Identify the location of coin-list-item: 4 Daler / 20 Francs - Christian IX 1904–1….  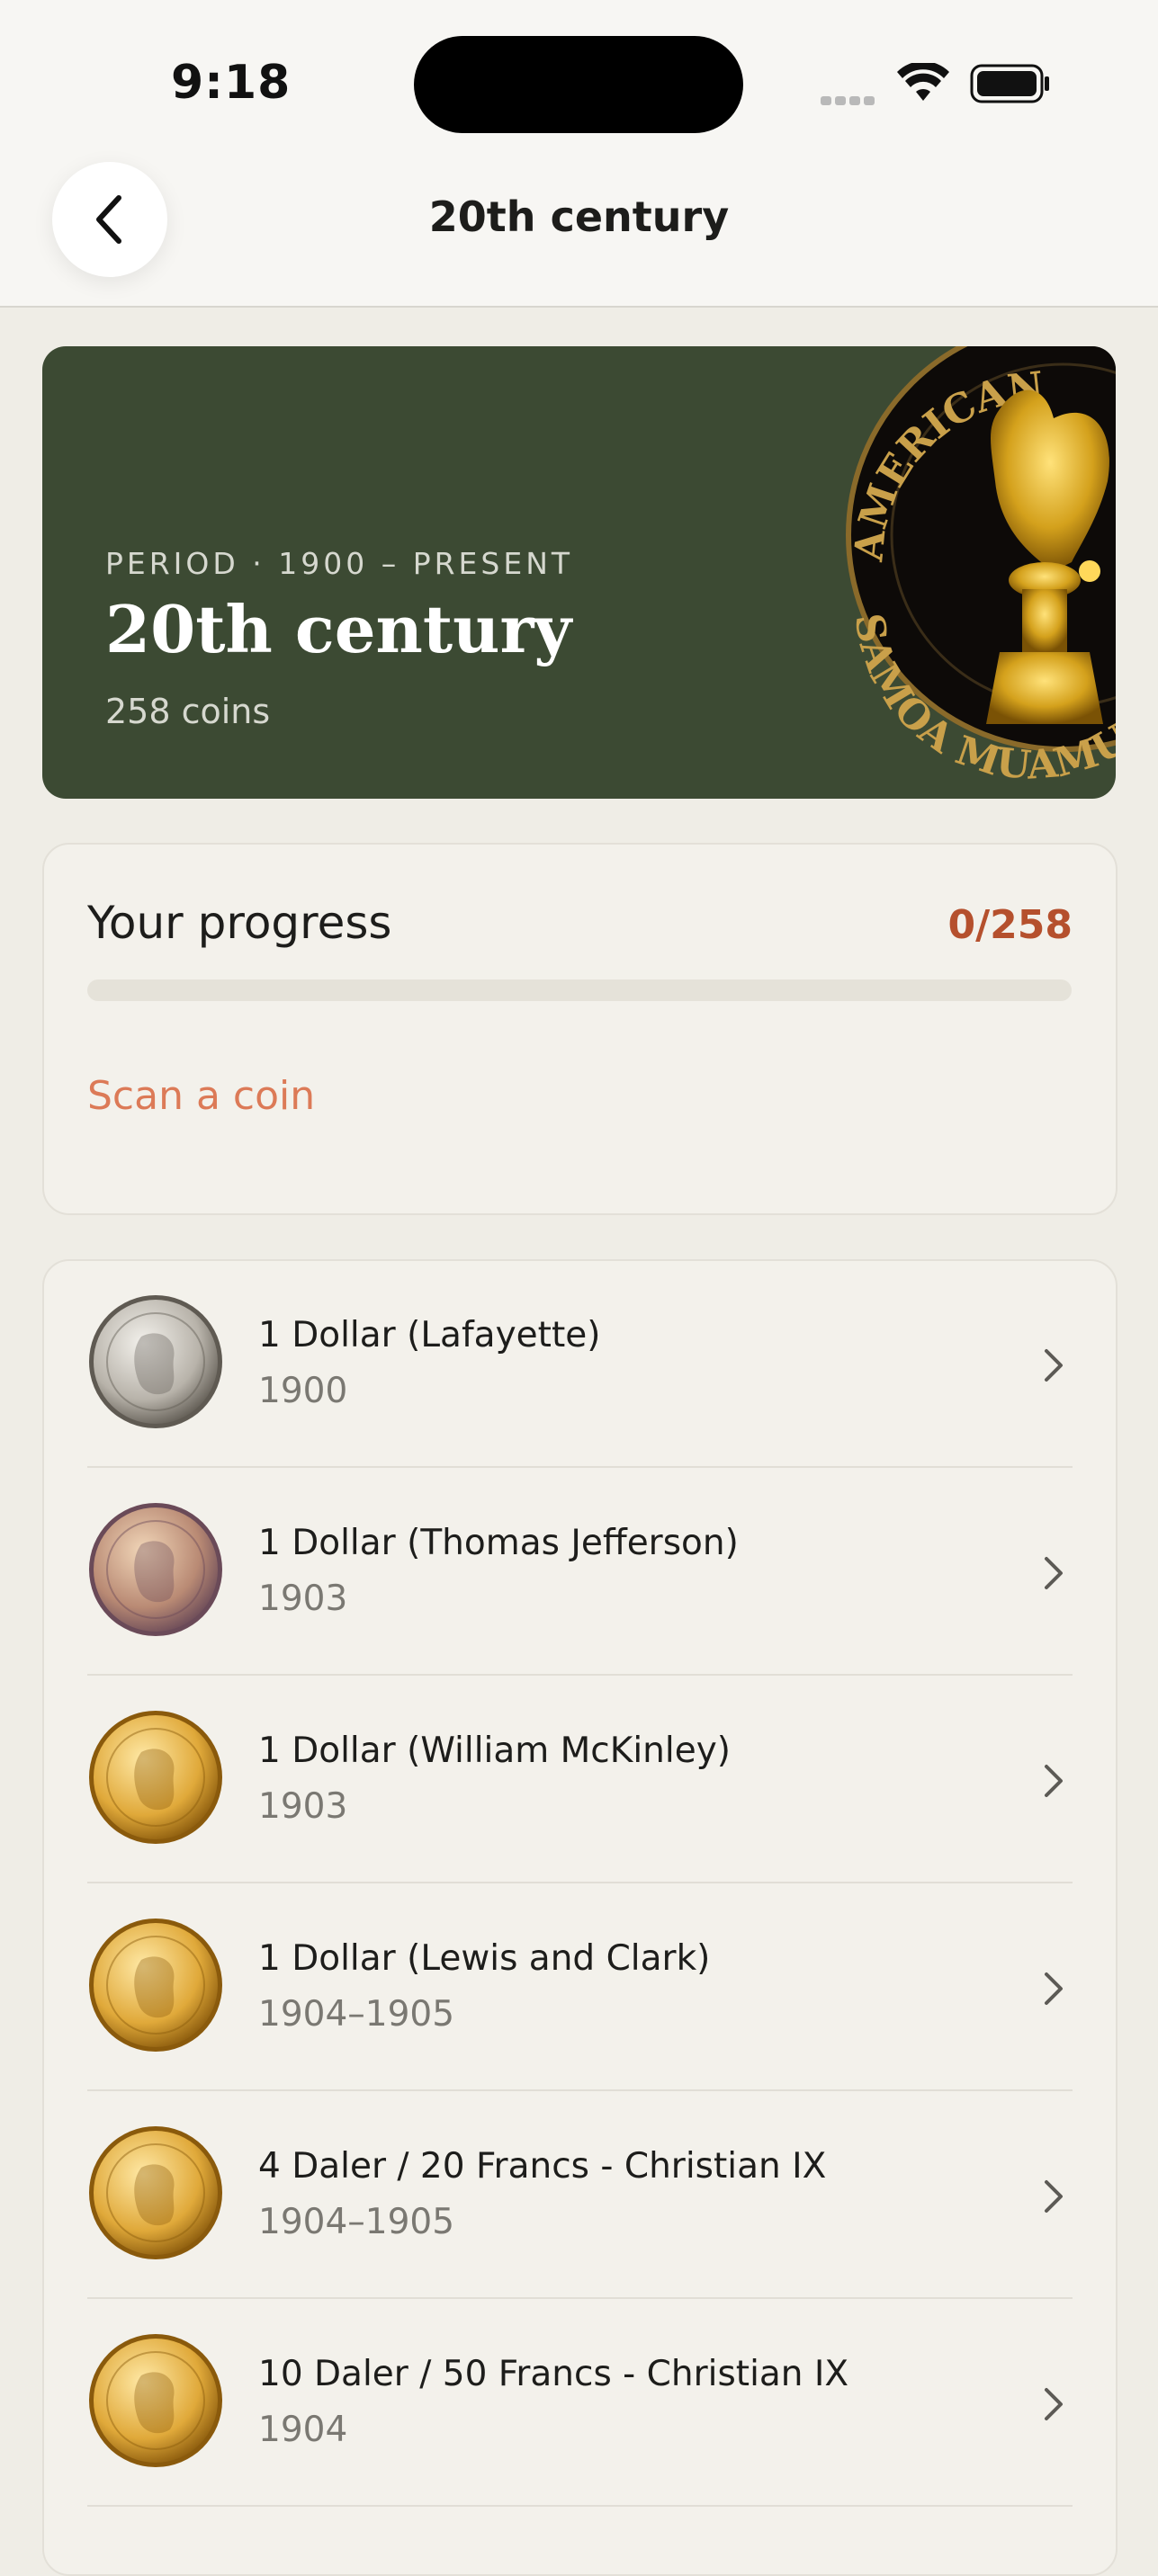
(580, 2195).